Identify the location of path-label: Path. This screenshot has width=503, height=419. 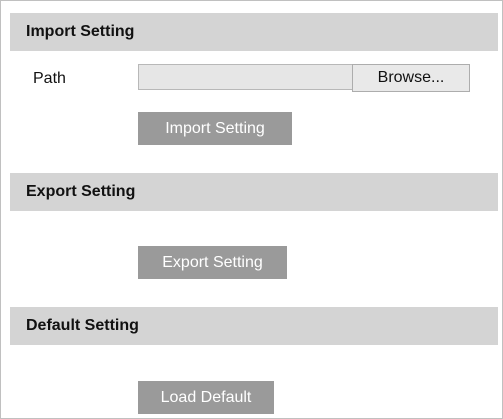
(49, 78).